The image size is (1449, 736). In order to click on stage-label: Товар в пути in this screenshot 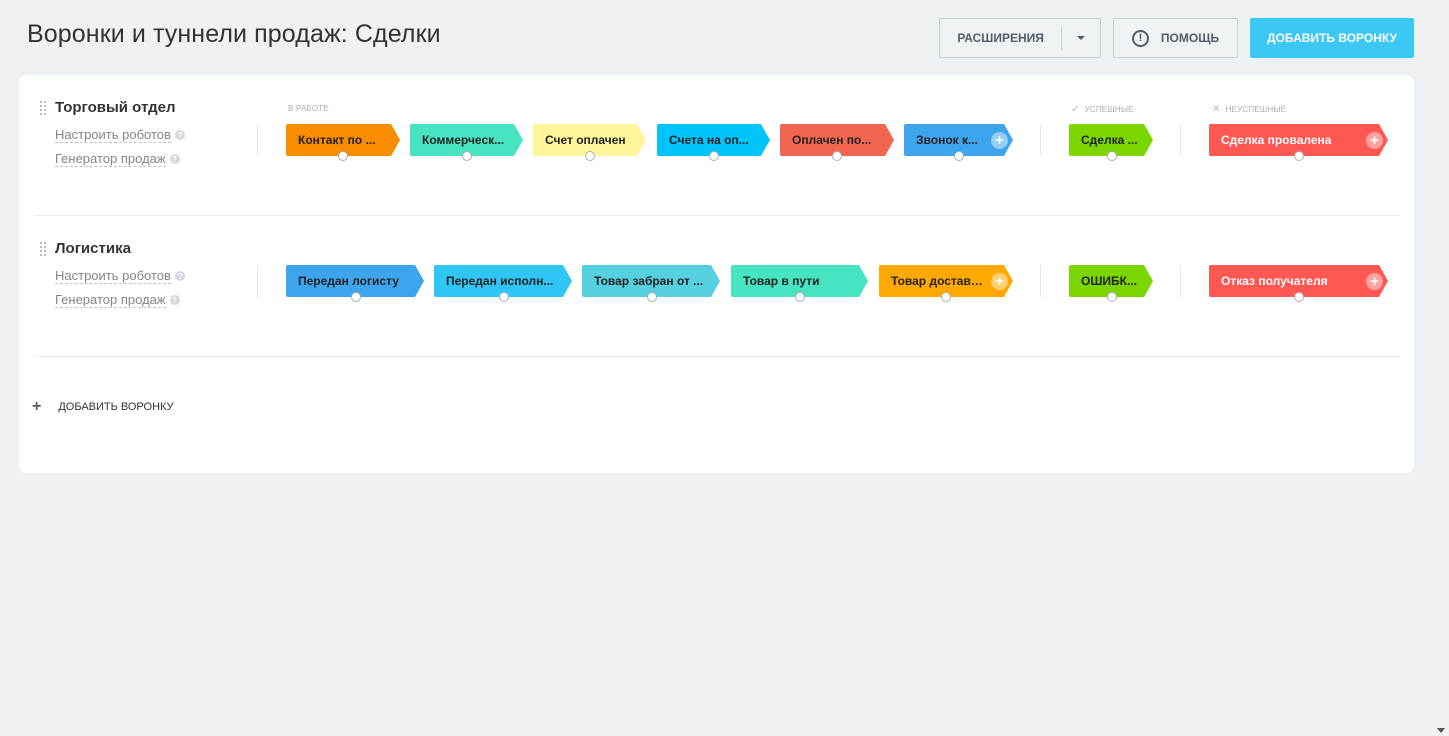, I will do `click(781, 281)`.